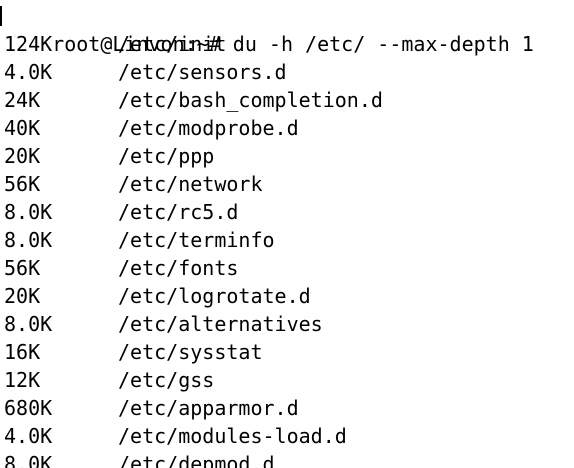 Image resolution: width=574 pixels, height=468 pixels. What do you see at coordinates (178, 212) in the screenshot?
I see `directory-path: /etc/rc5.d` at bounding box center [178, 212].